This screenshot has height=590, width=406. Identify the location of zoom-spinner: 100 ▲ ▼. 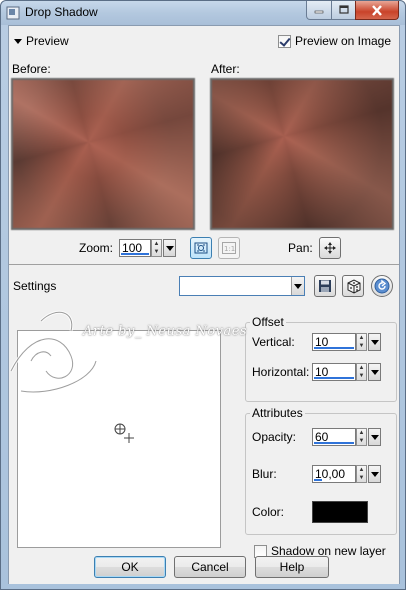
(148, 248).